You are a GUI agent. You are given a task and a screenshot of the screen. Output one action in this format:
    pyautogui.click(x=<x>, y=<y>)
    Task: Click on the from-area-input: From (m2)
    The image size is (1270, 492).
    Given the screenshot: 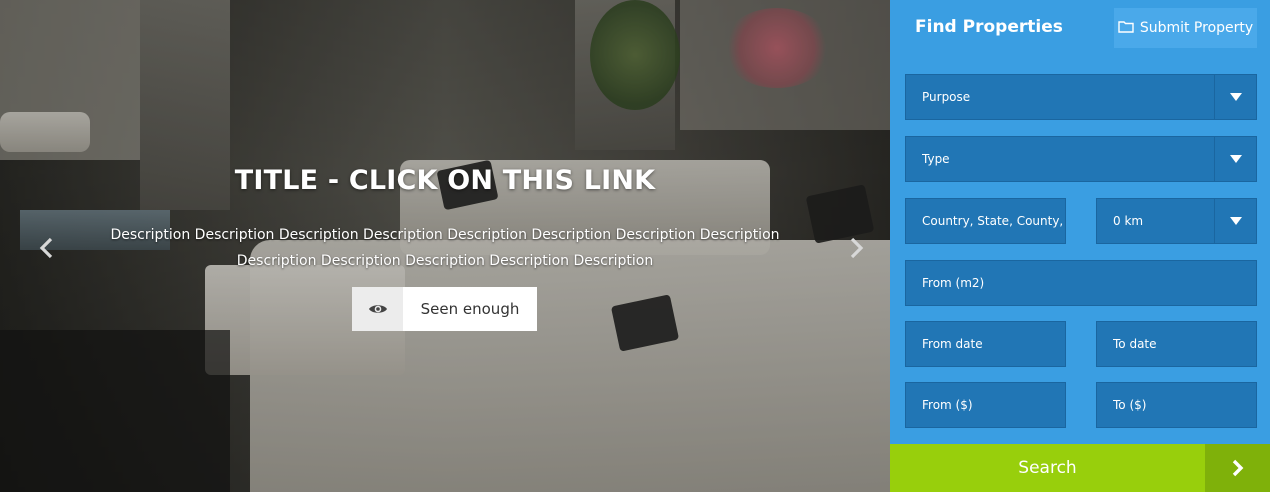 What is the action you would take?
    pyautogui.click(x=1081, y=283)
    